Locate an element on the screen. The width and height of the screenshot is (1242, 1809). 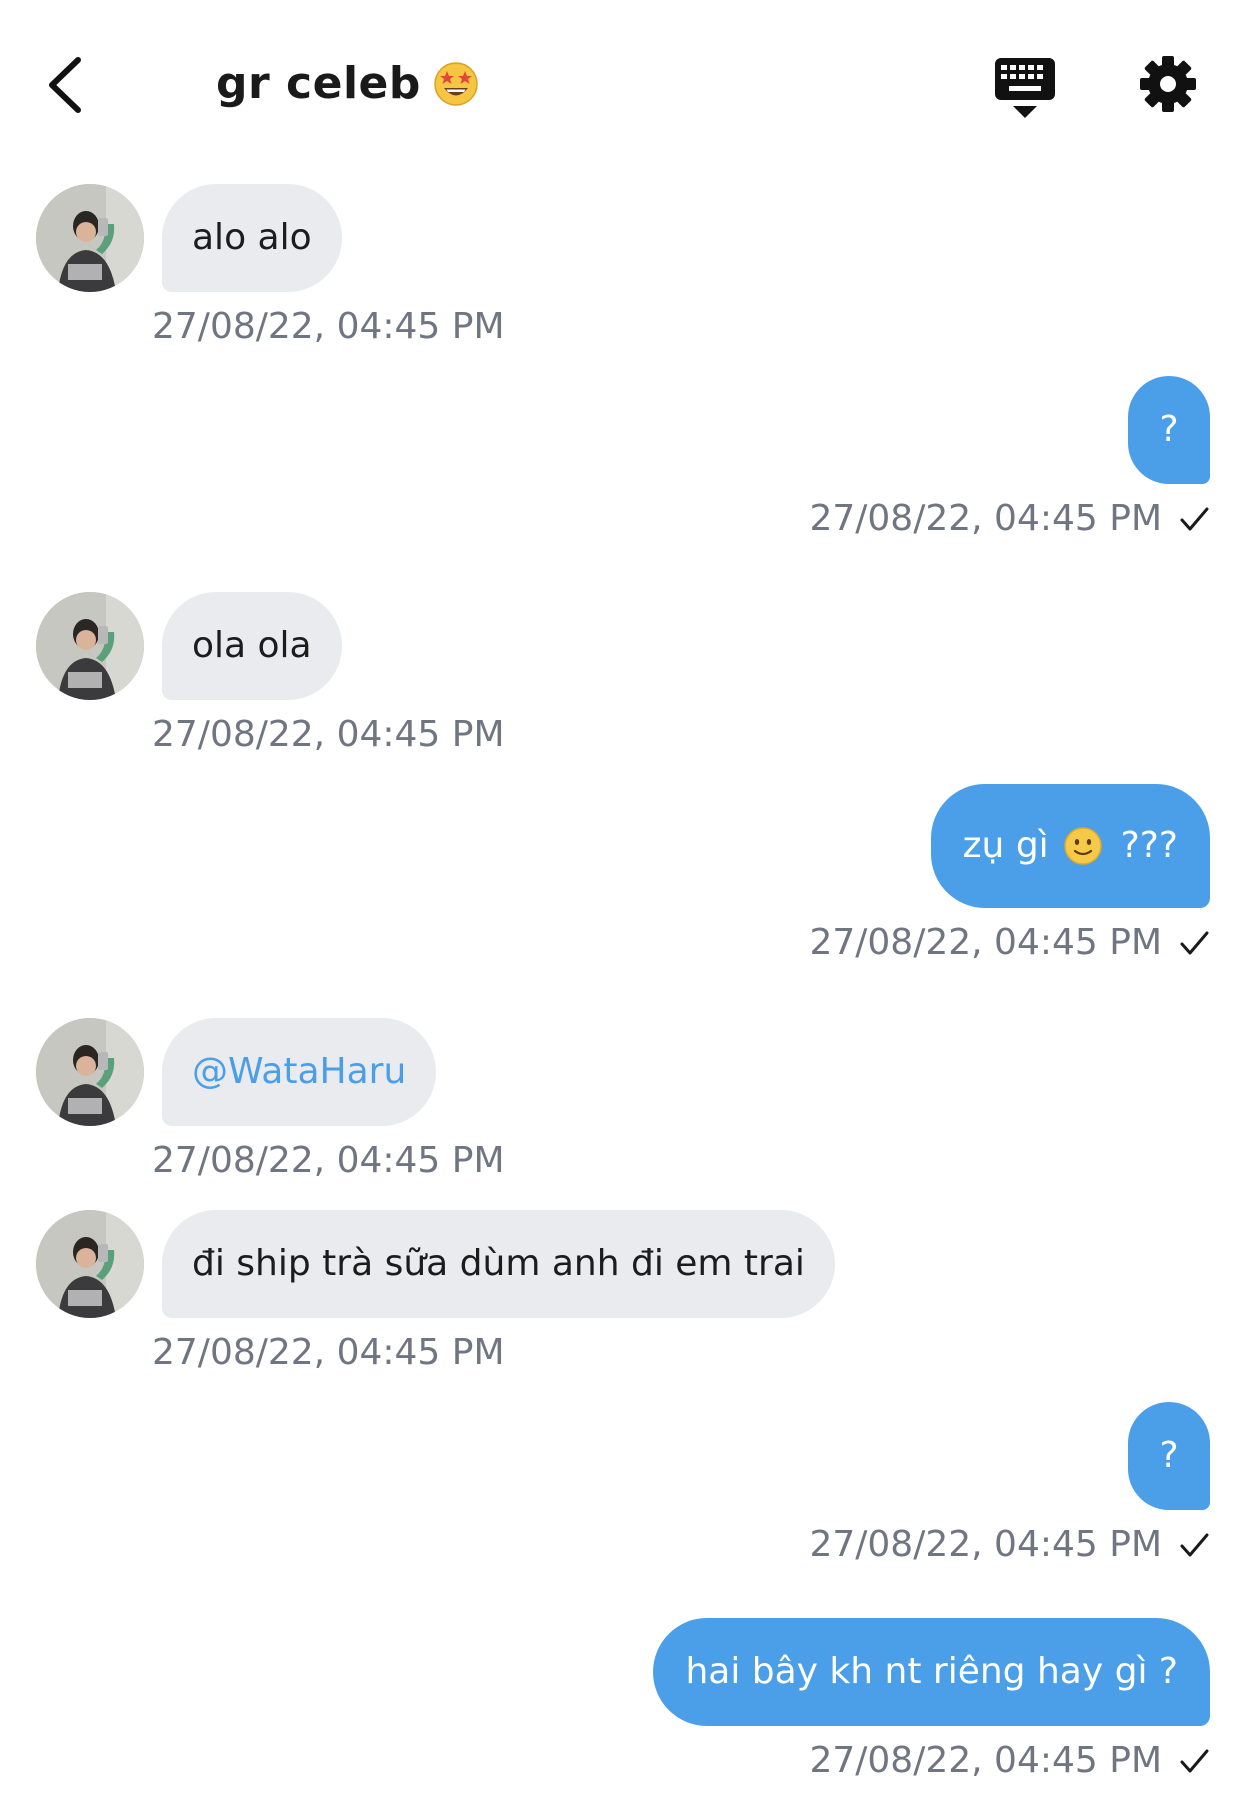
user-mention-link: @WataHaru is located at coordinates (299, 1072).